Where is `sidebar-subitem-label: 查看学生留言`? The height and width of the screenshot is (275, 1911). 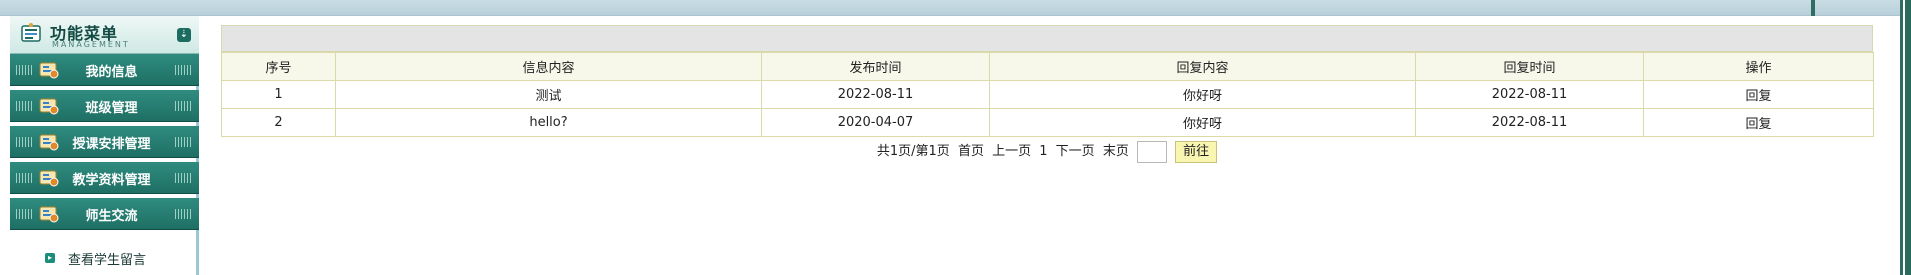
sidebar-subitem-label: 查看学生留言 is located at coordinates (107, 260).